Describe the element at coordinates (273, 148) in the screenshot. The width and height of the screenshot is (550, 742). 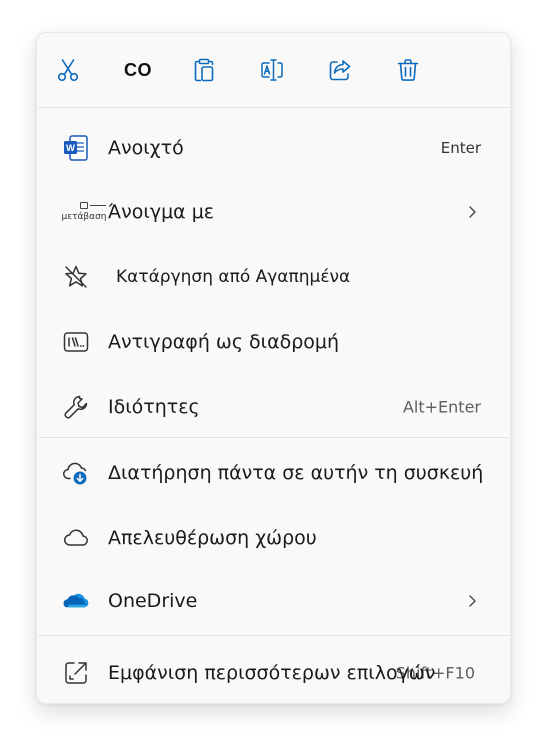
I see `menu-item-open: W Ανοιχτό Enter` at that location.